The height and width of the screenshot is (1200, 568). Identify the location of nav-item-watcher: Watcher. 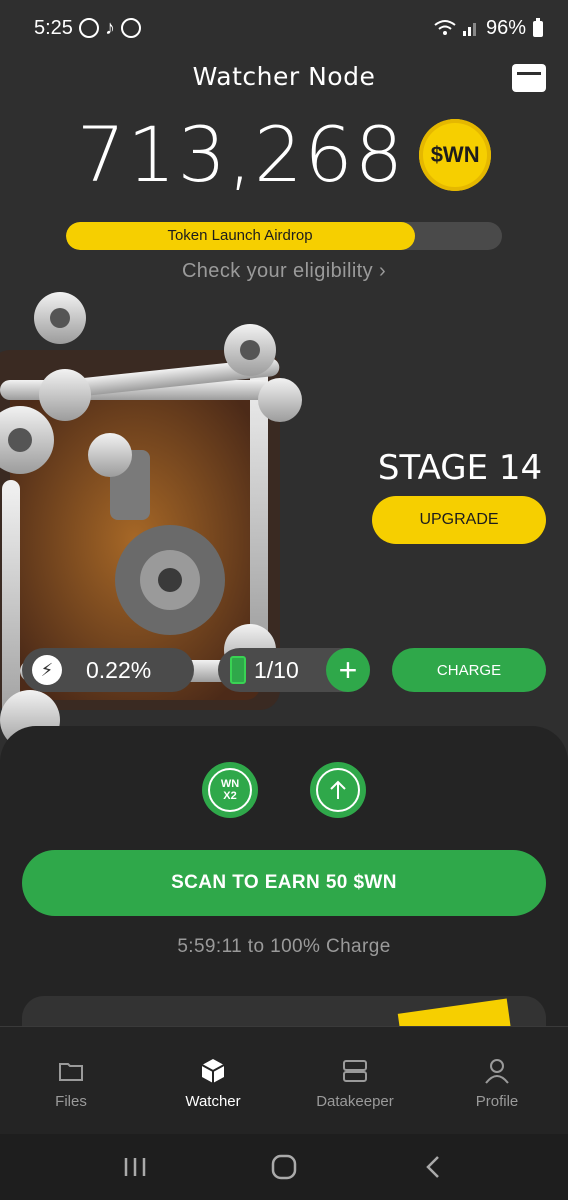
(213, 1080).